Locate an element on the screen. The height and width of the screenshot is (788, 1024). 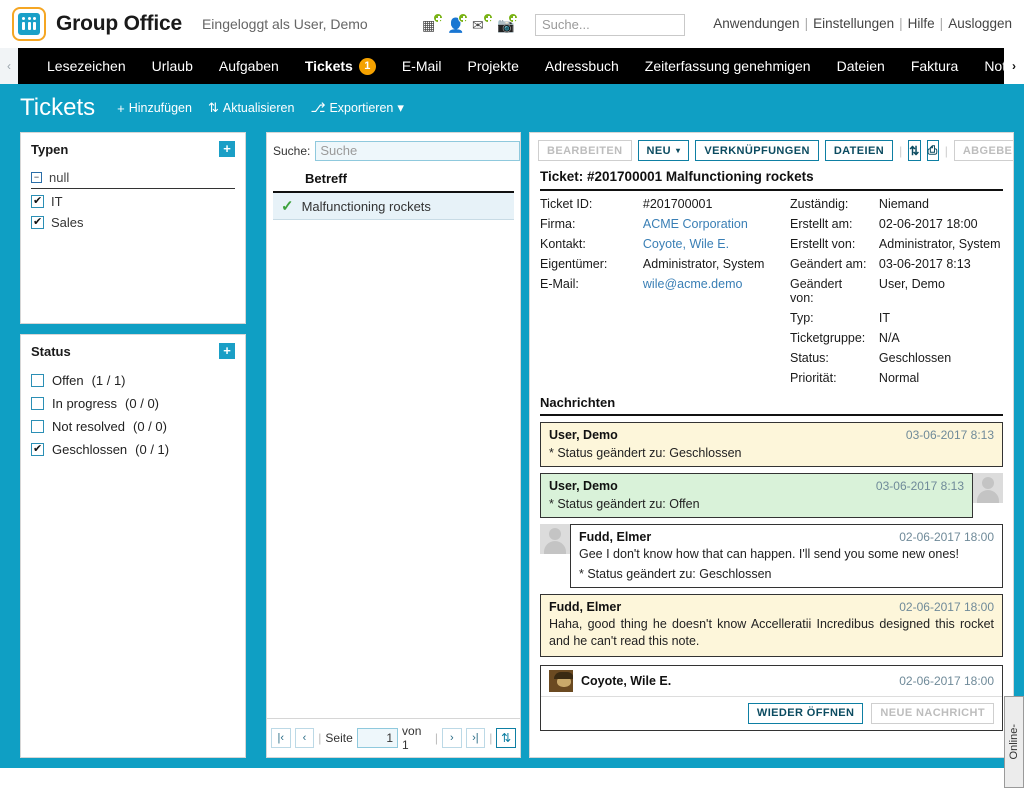
nav-item-dateien: Dateien is located at coordinates (861, 66).